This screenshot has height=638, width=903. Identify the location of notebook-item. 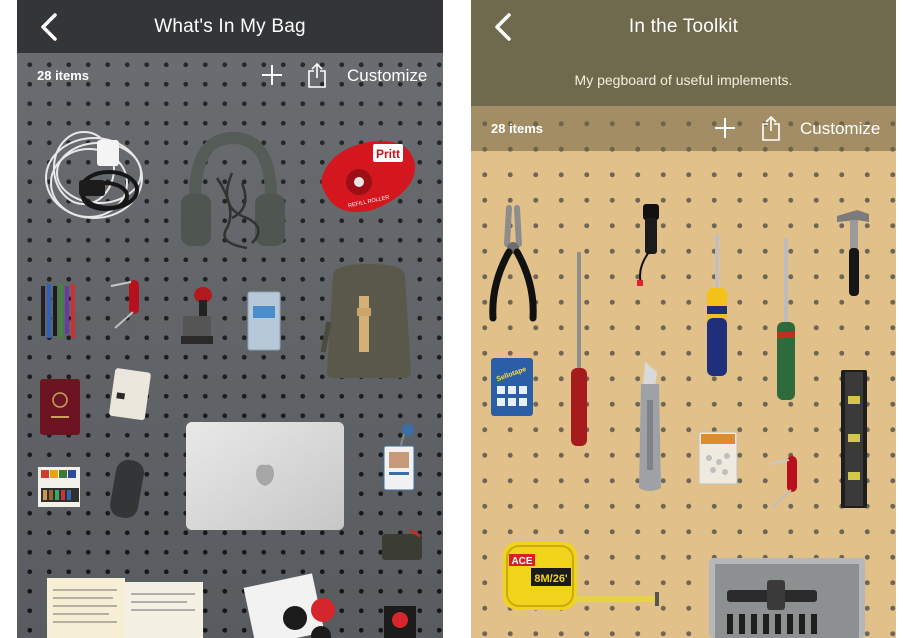
(125, 606).